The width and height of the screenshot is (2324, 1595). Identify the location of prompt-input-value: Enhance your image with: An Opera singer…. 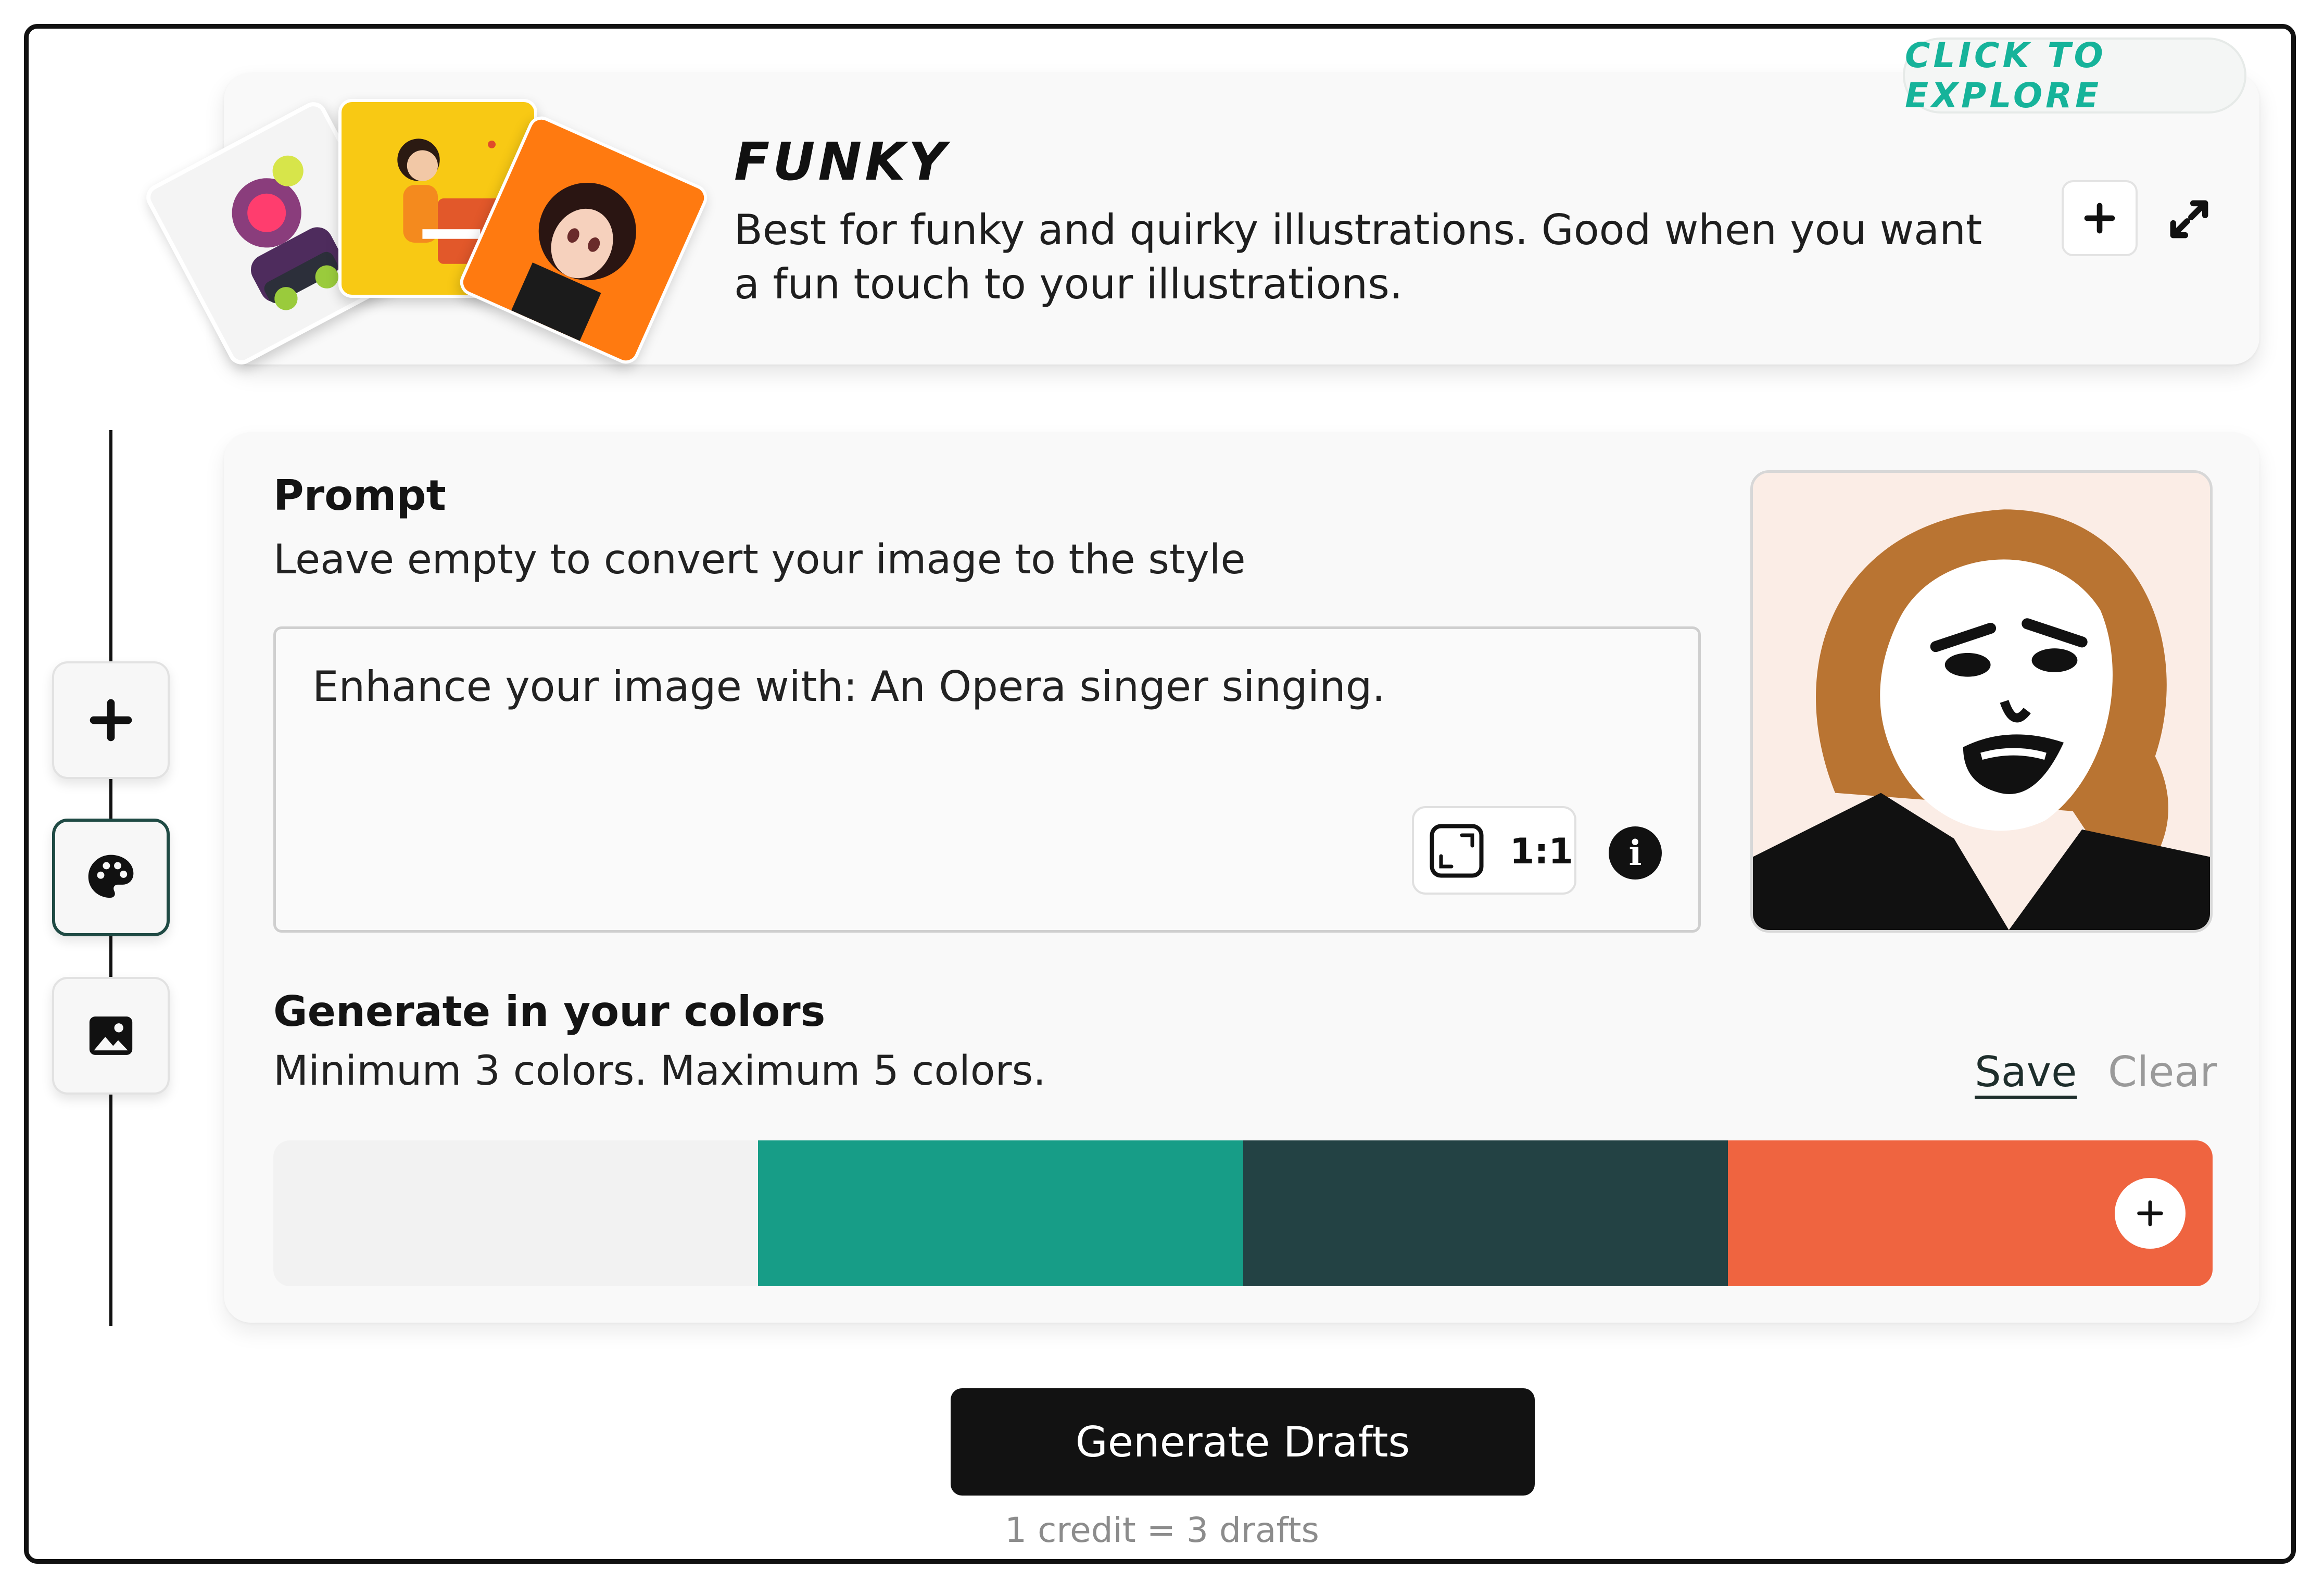
(848, 686).